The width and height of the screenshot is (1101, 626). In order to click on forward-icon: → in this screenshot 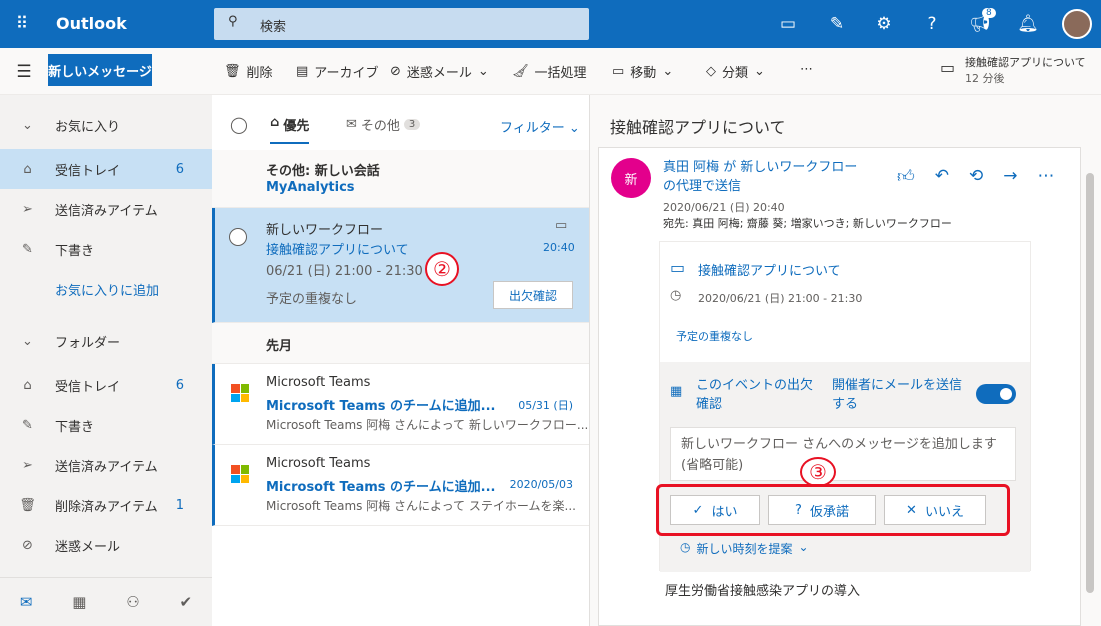, I will do `click(1010, 176)`.